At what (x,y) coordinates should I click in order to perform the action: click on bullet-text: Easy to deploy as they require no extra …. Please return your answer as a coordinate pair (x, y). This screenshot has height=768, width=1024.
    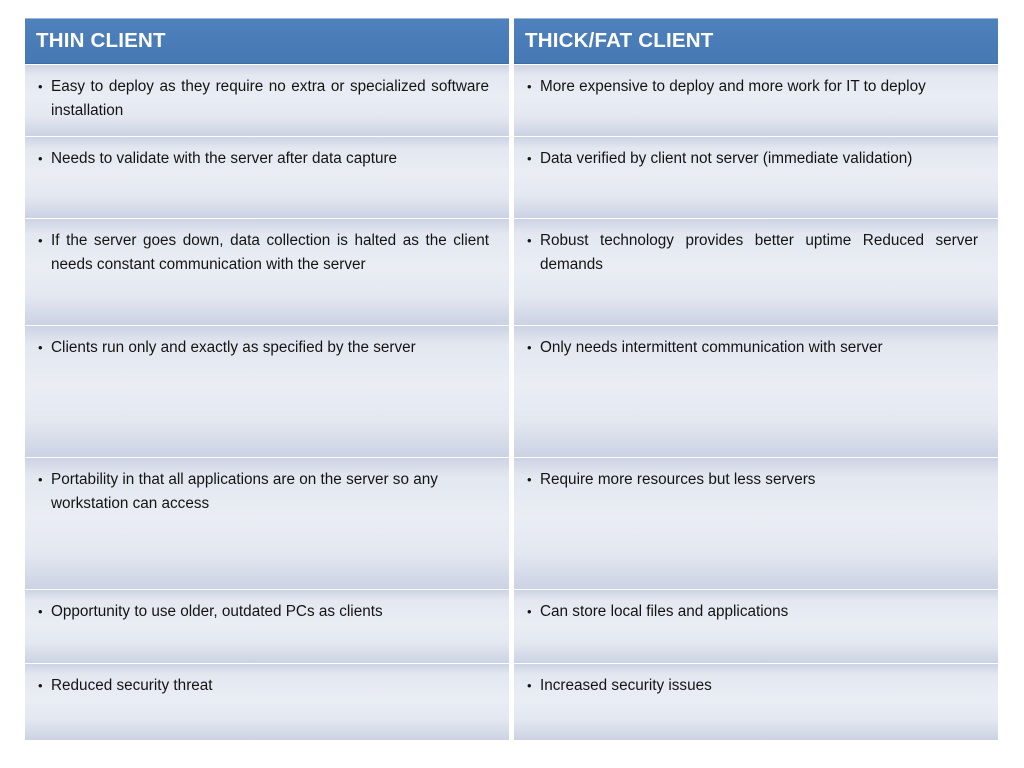
    Looking at the image, I should click on (270, 98).